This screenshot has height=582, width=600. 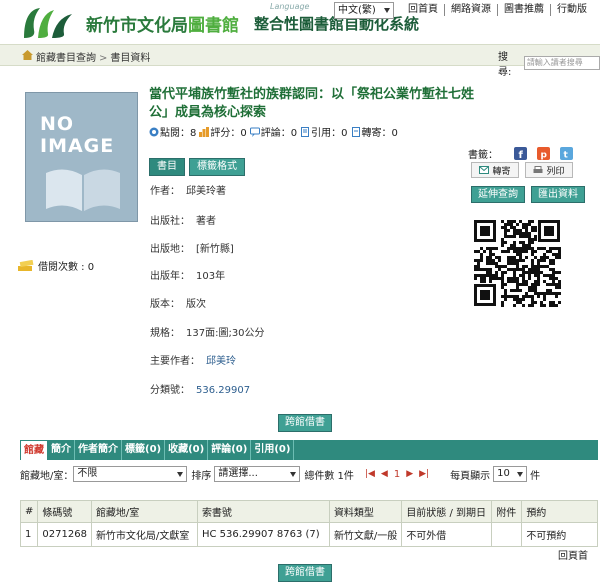 I want to click on interlibrary-loan-button: 跨館借書, so click(x=305, y=423).